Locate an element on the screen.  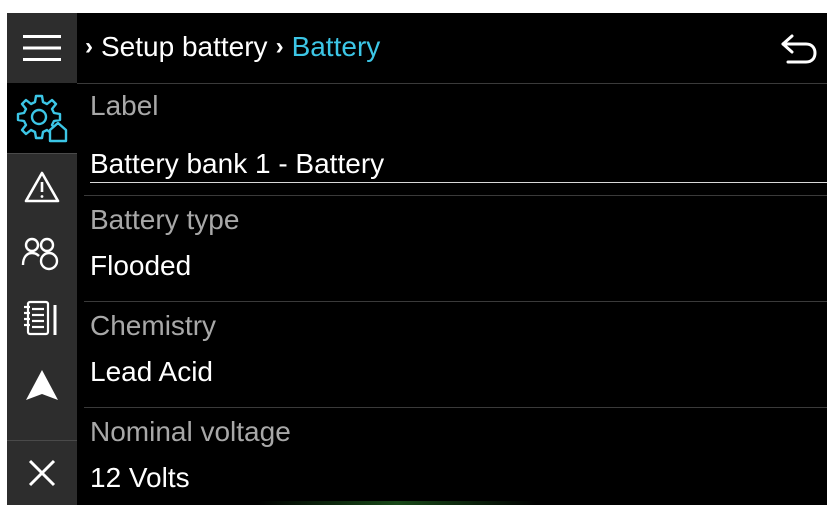
menu-button is located at coordinates (42, 48).